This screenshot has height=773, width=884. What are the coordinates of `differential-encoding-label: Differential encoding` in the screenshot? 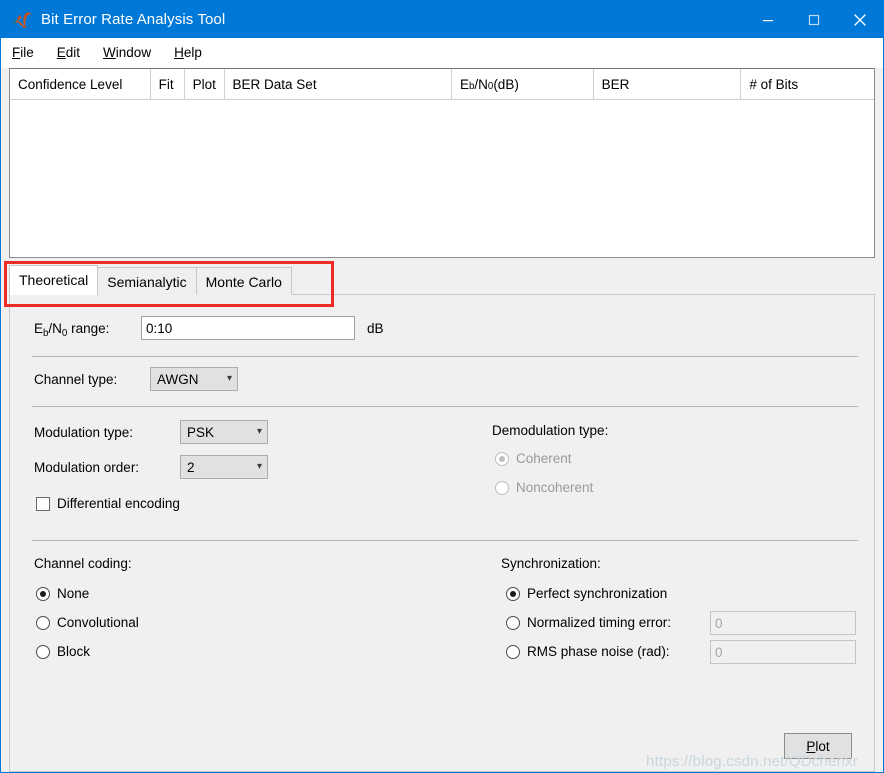 It's located at (118, 503).